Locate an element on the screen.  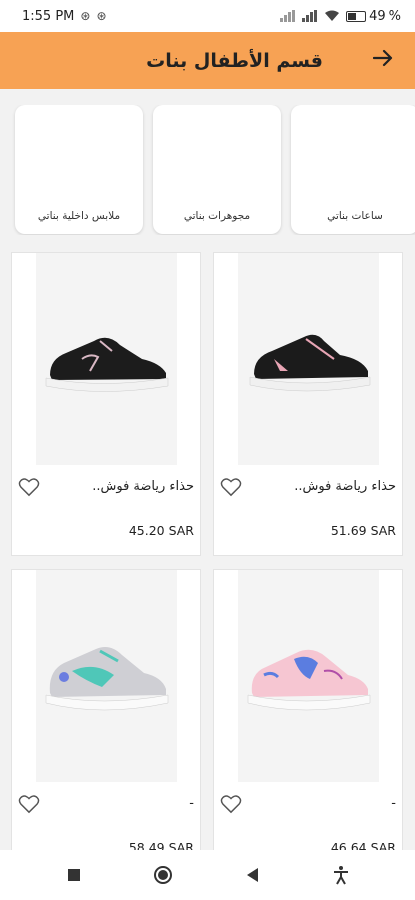
notification-icon-2: ⊛ is located at coordinates (101, 16).